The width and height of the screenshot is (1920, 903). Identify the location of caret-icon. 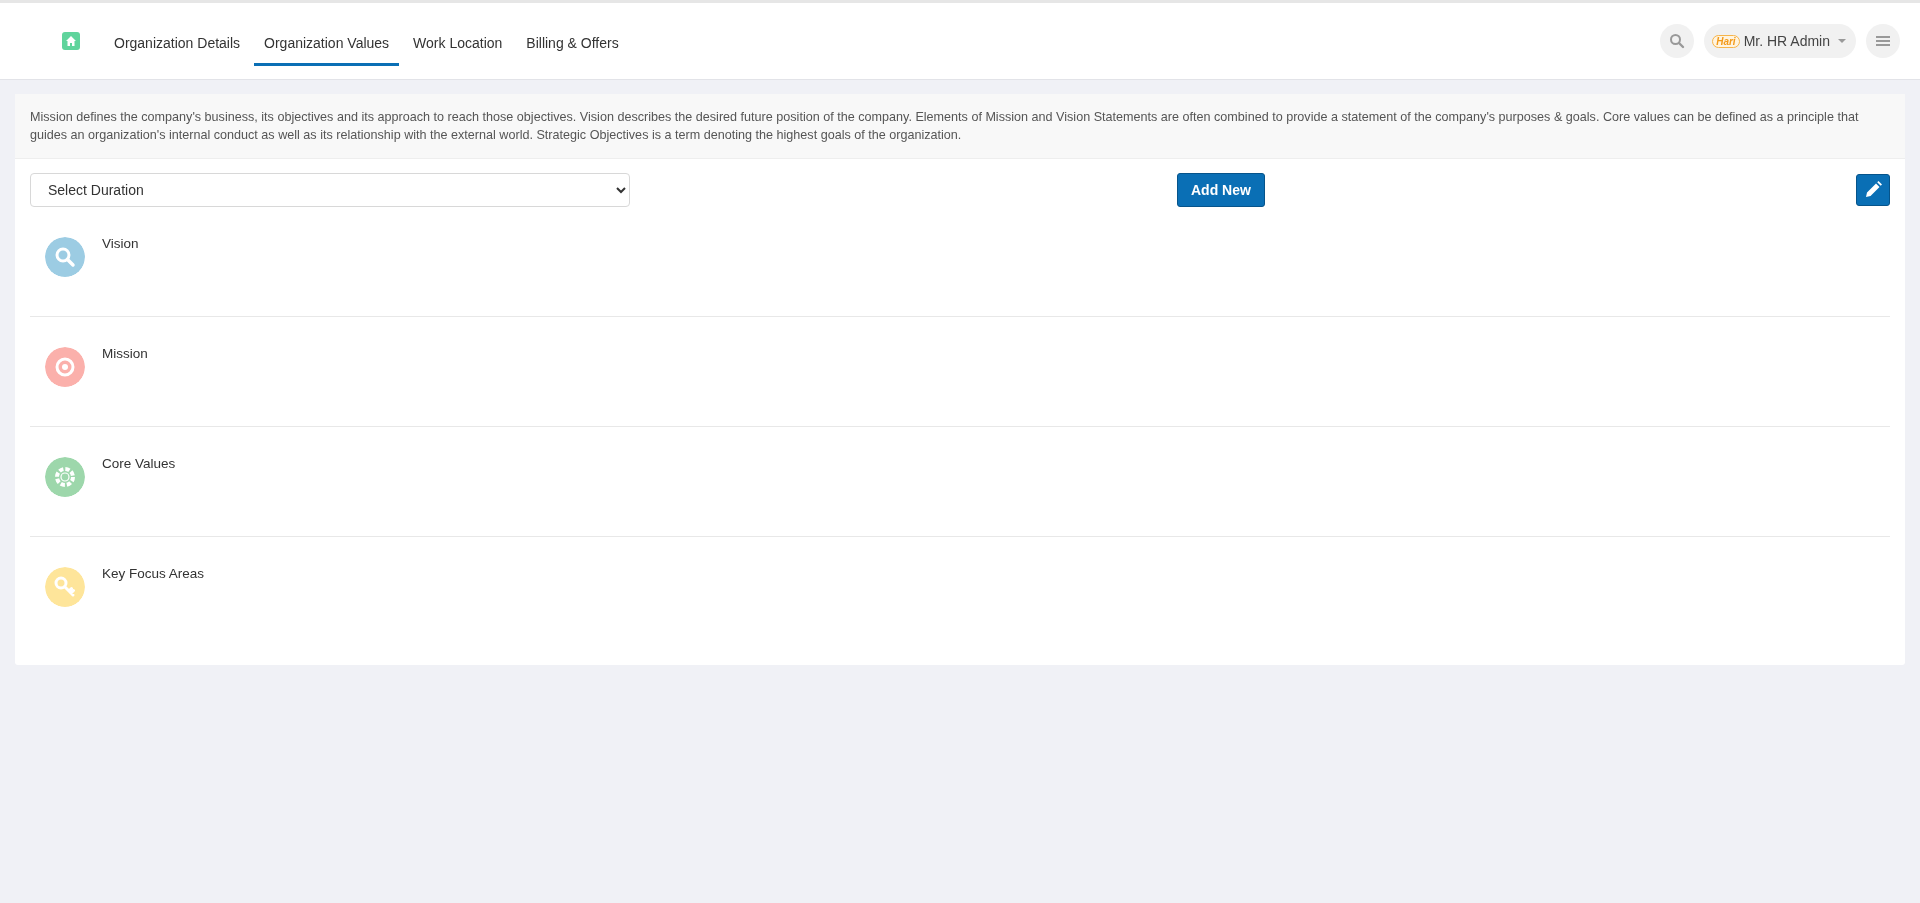
(1842, 41).